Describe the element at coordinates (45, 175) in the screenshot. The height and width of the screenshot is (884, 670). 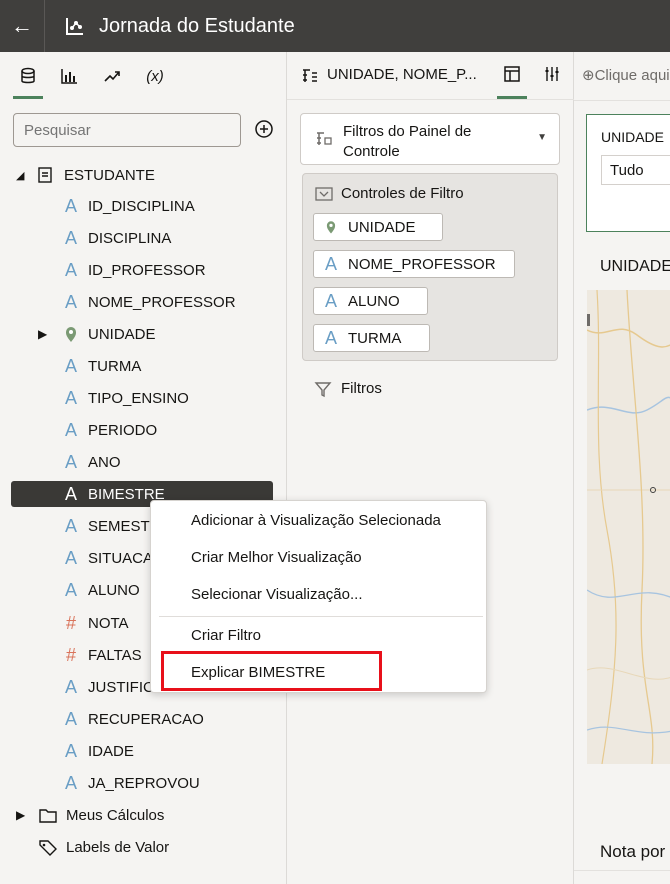
I see `dataset-icon` at that location.